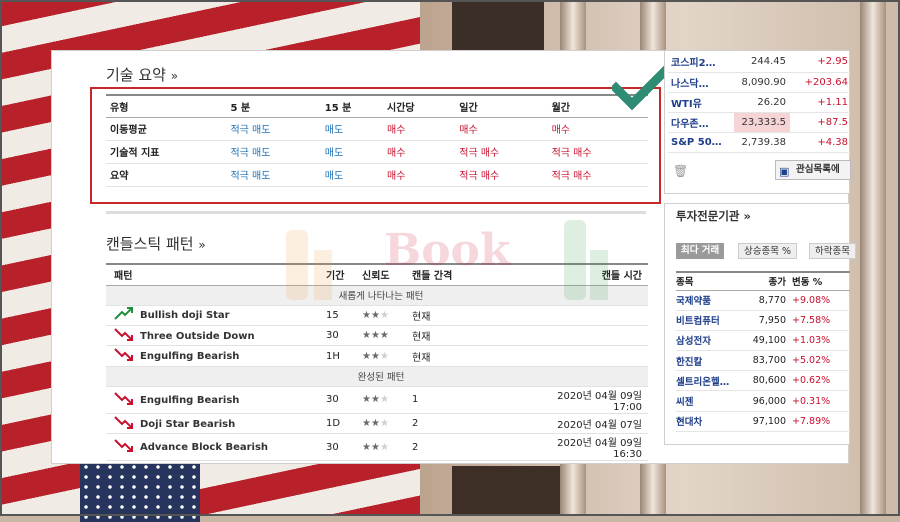 The width and height of the screenshot is (900, 522). Describe the element at coordinates (771, 300) in the screenshot. I see `stock-price: 8,770` at that location.